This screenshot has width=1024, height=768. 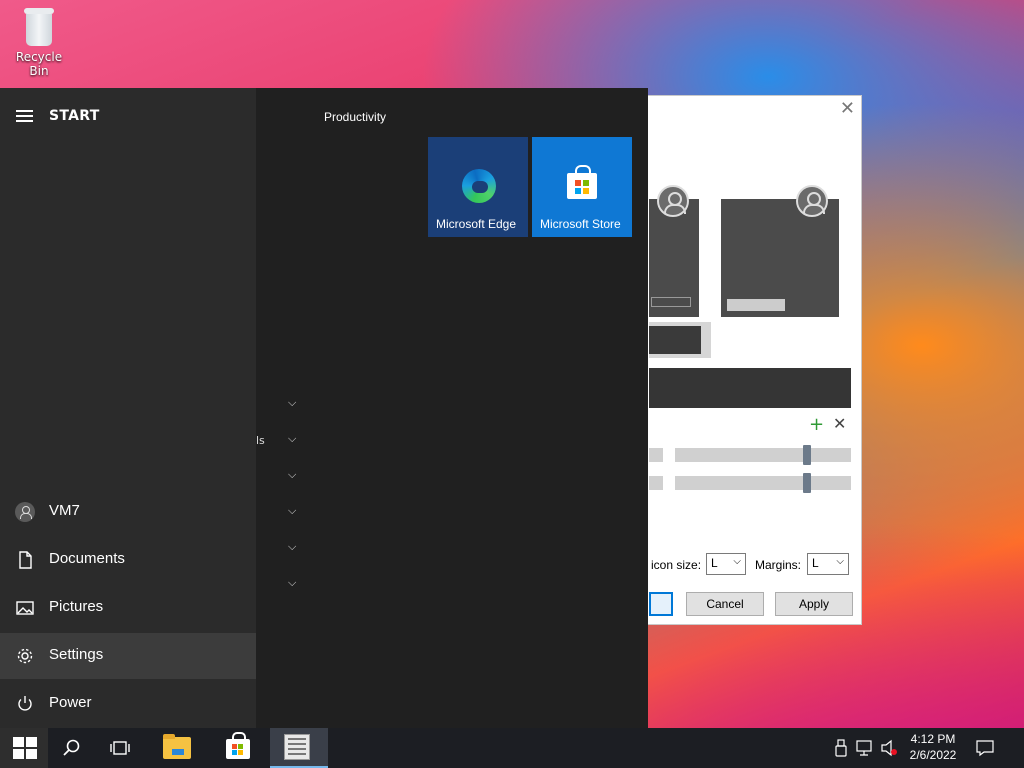 I want to click on search-button, so click(x=72, y=748).